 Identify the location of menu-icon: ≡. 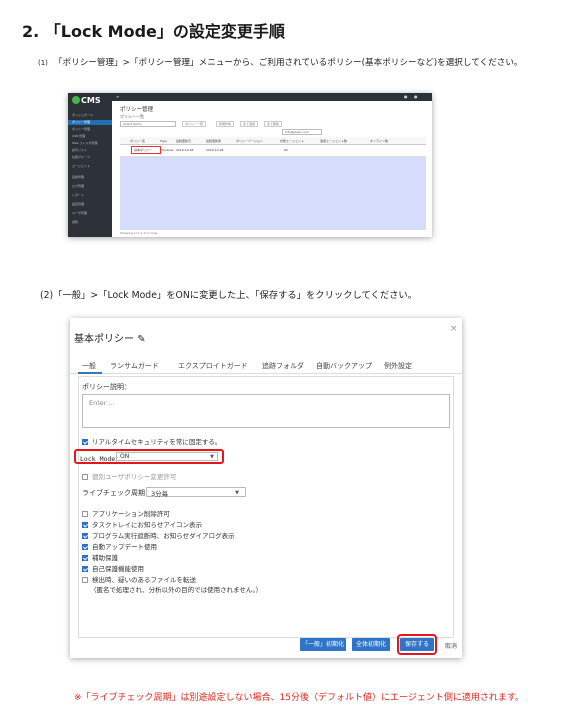
(117, 96).